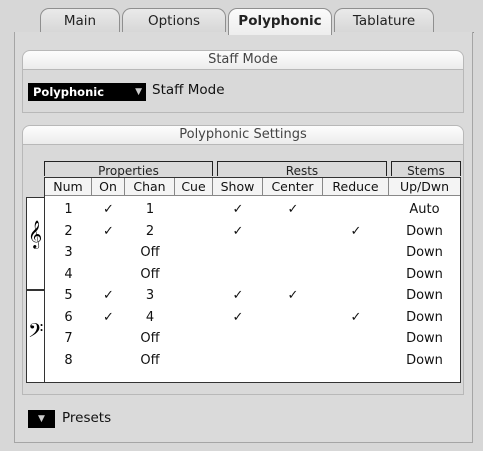  Describe the element at coordinates (69, 92) in the screenshot. I see `staff-mode-value: Polyphonic` at that location.